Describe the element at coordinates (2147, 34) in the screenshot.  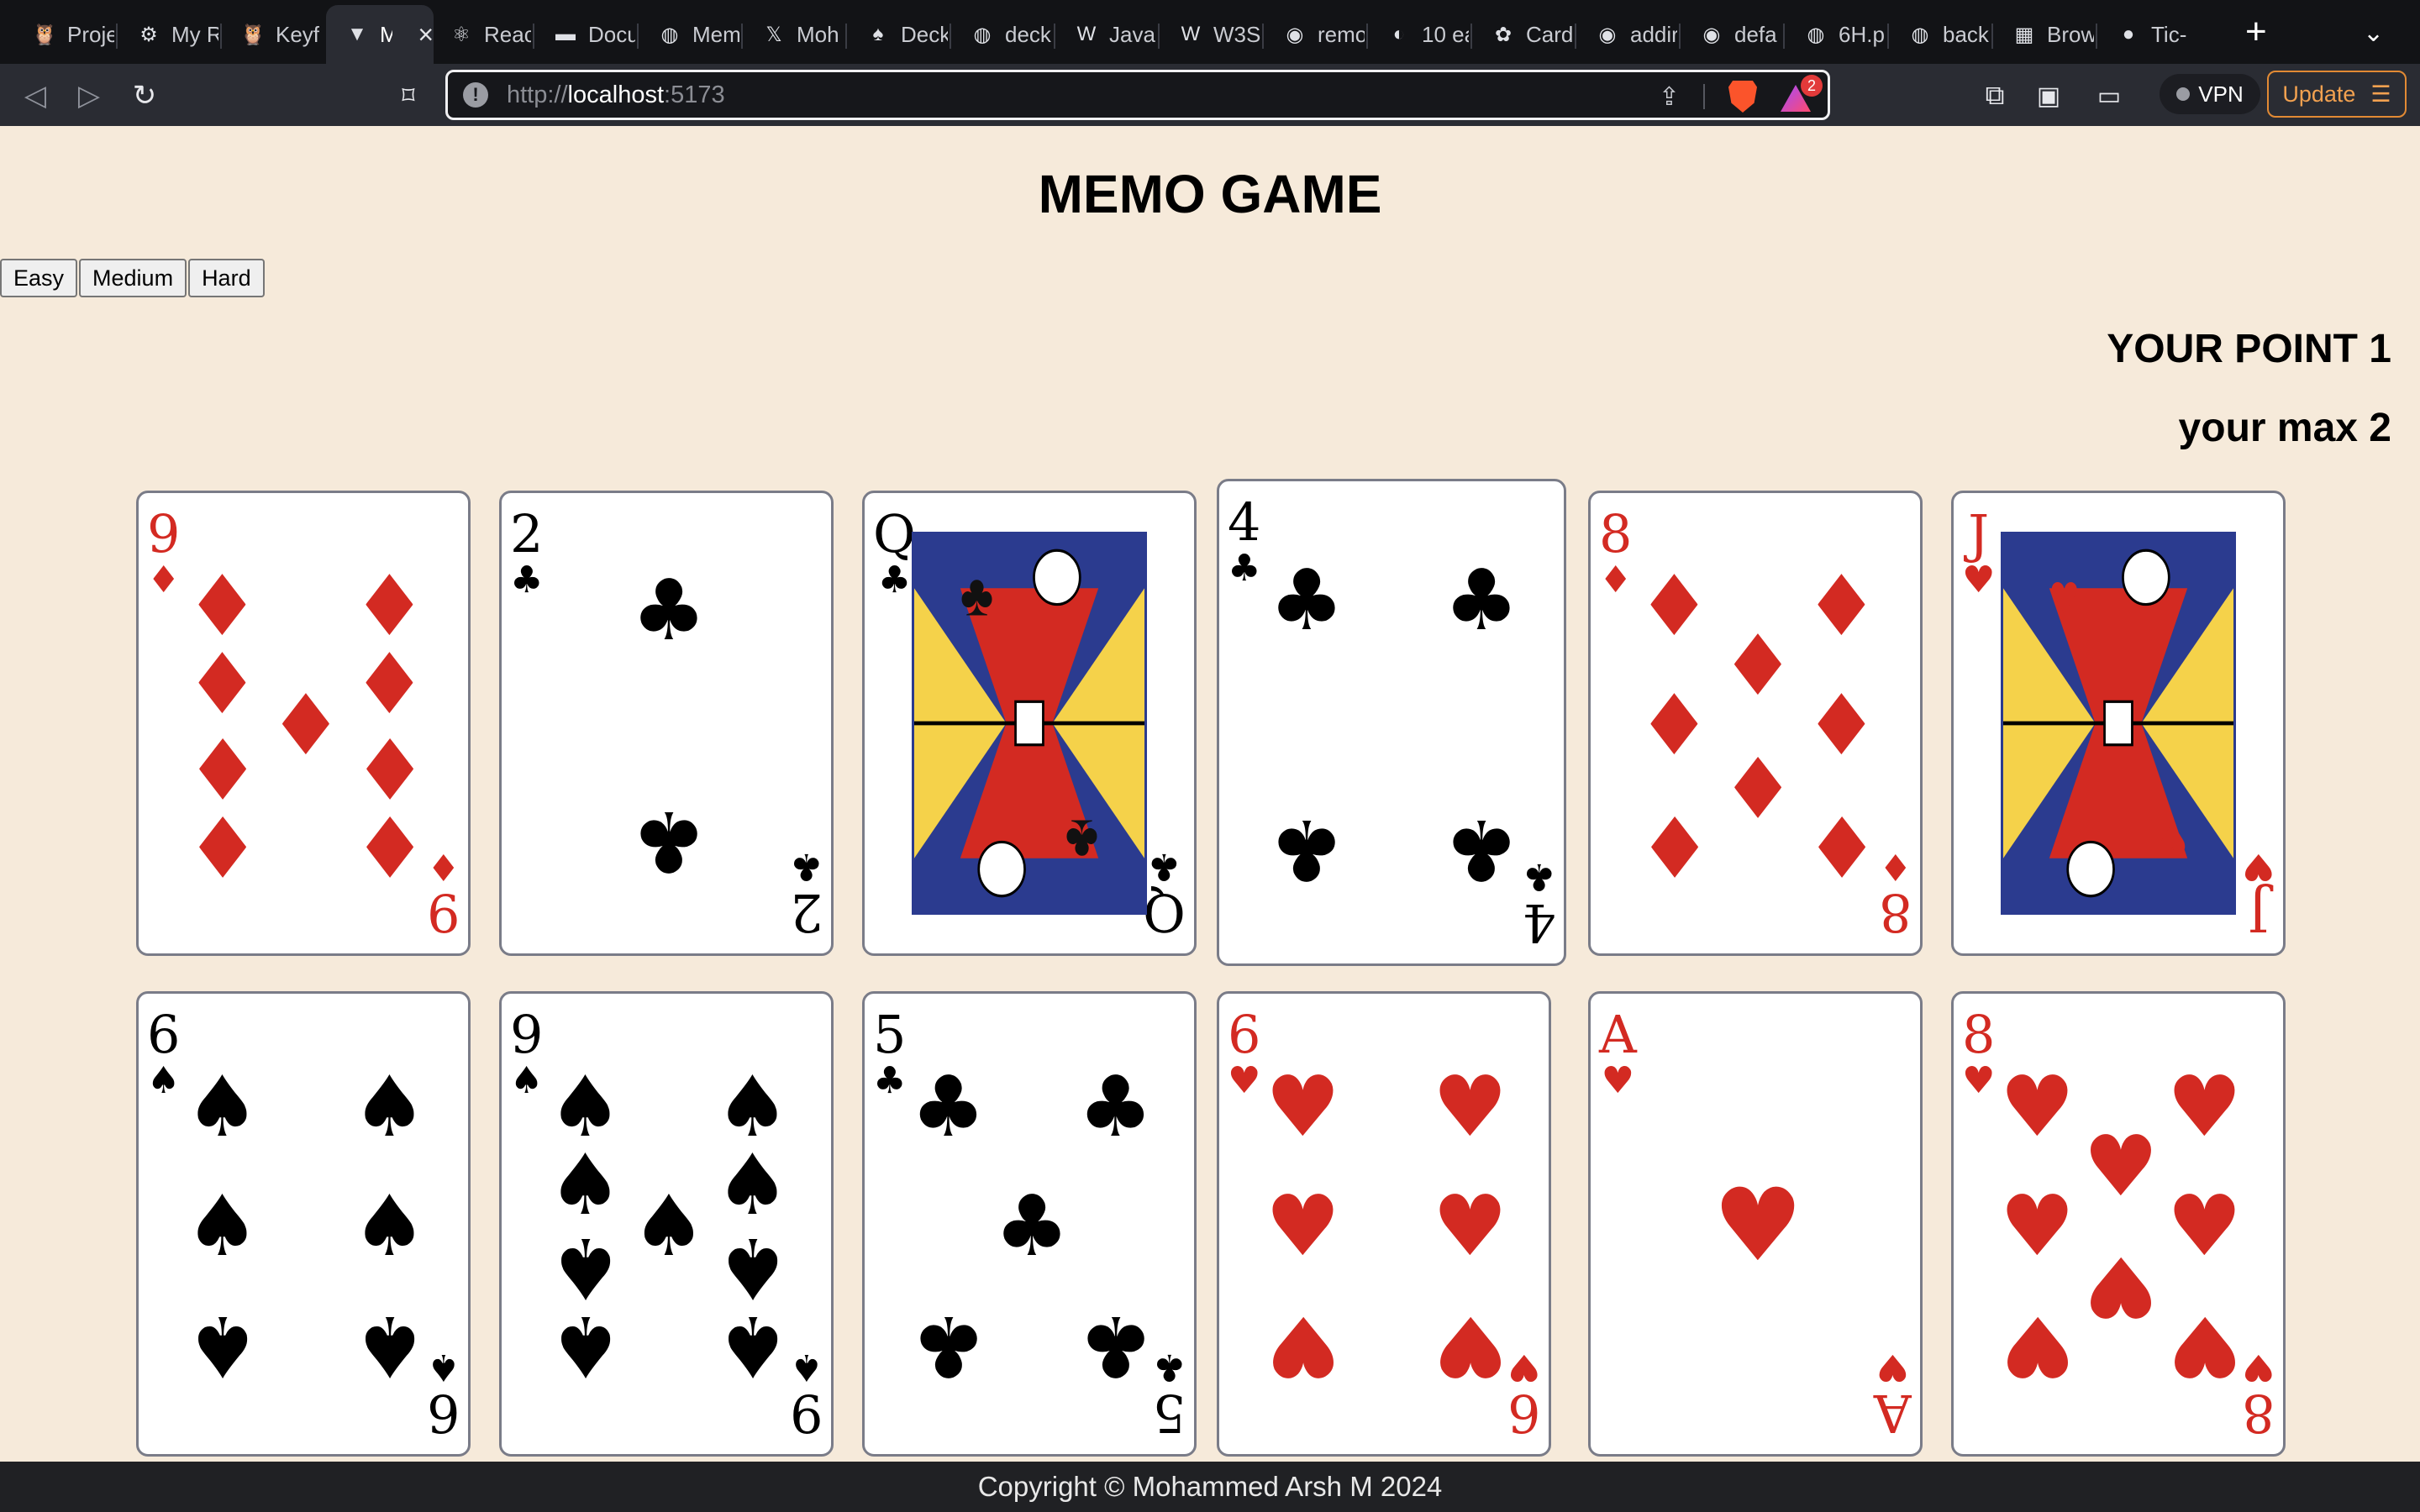
I see `browser-tab: ● Tic-` at that location.